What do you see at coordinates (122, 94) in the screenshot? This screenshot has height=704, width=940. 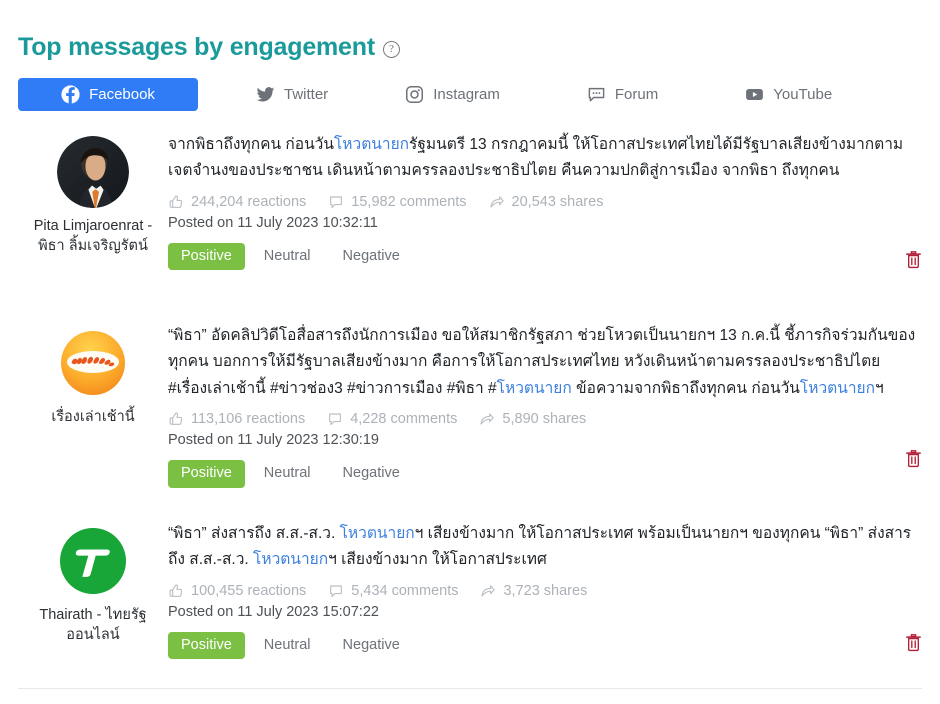 I see `tab-label-facebook: Facebook` at bounding box center [122, 94].